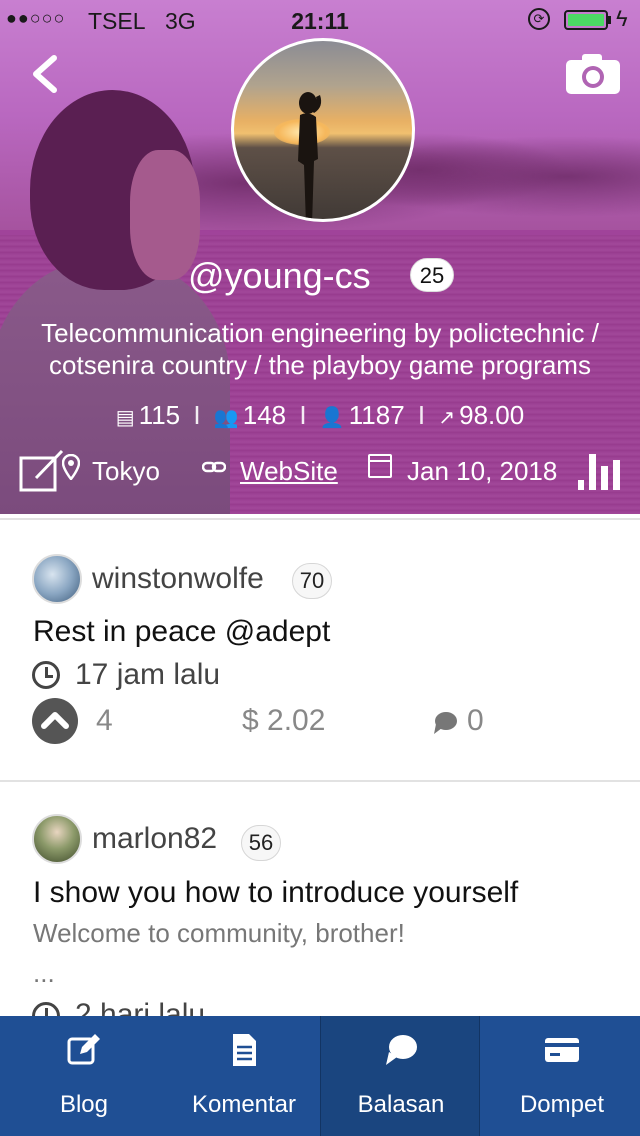 This screenshot has width=640, height=1136. Describe the element at coordinates (332, 418) in the screenshot. I see `following-icon: 👤` at that location.